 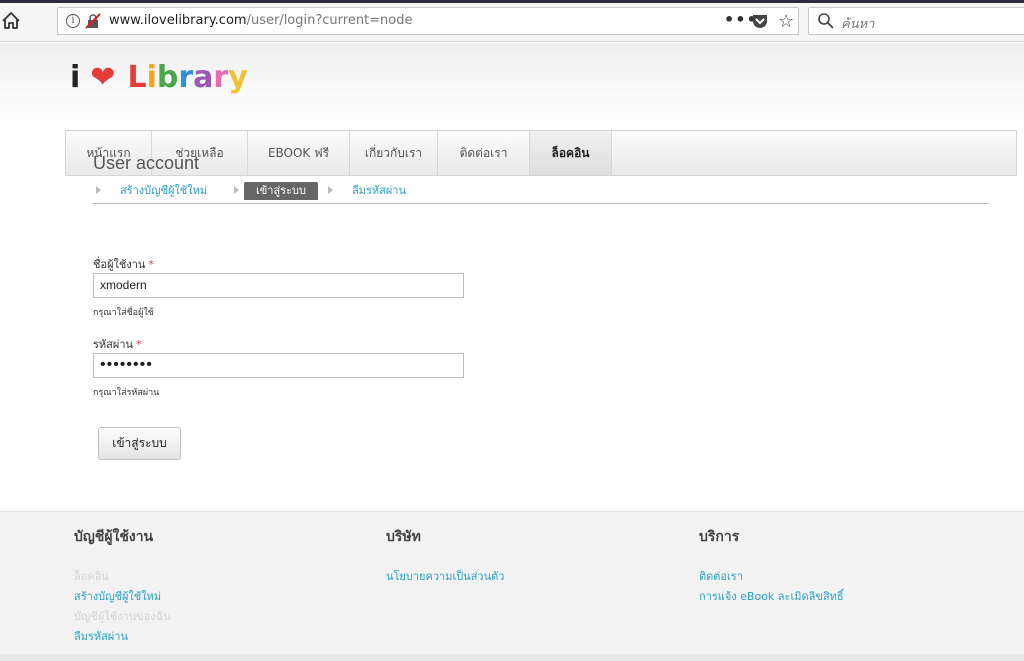 I want to click on nav-item-4: ติดต่อเรา, so click(x=484, y=153).